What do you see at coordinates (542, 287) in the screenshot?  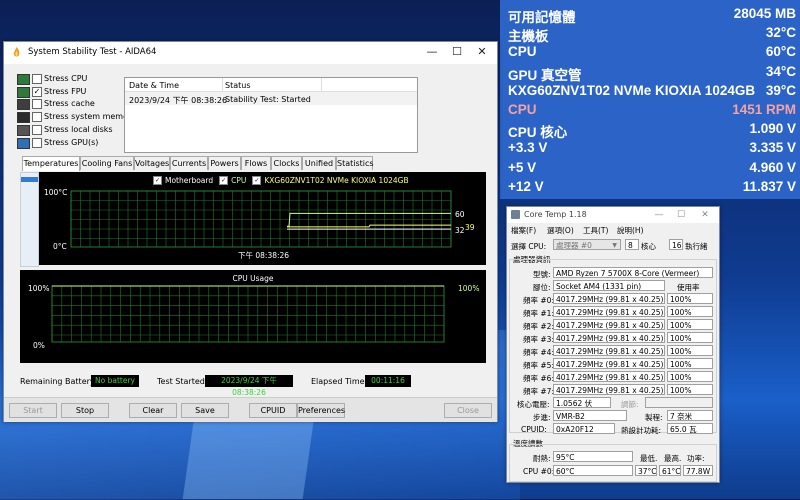 I see `socket-label: 腳位:` at bounding box center [542, 287].